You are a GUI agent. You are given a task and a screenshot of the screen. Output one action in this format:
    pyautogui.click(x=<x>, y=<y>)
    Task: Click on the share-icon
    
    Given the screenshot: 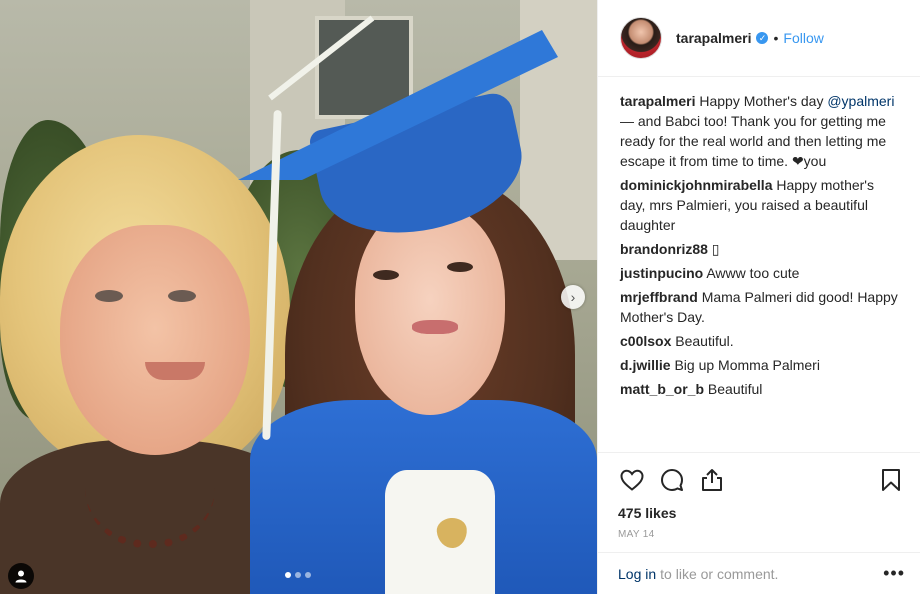 What is the action you would take?
    pyautogui.click(x=712, y=480)
    